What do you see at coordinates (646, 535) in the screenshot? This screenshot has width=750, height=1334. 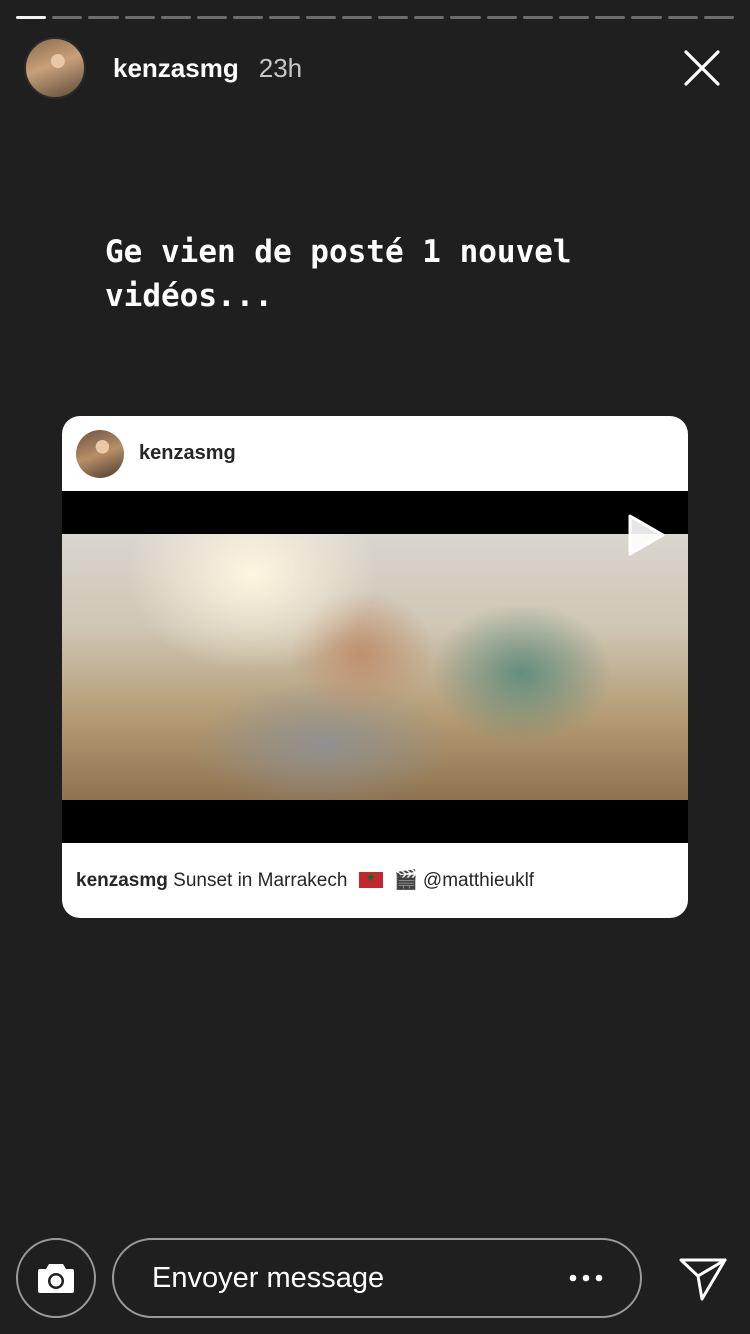 I see `play-icon` at bounding box center [646, 535].